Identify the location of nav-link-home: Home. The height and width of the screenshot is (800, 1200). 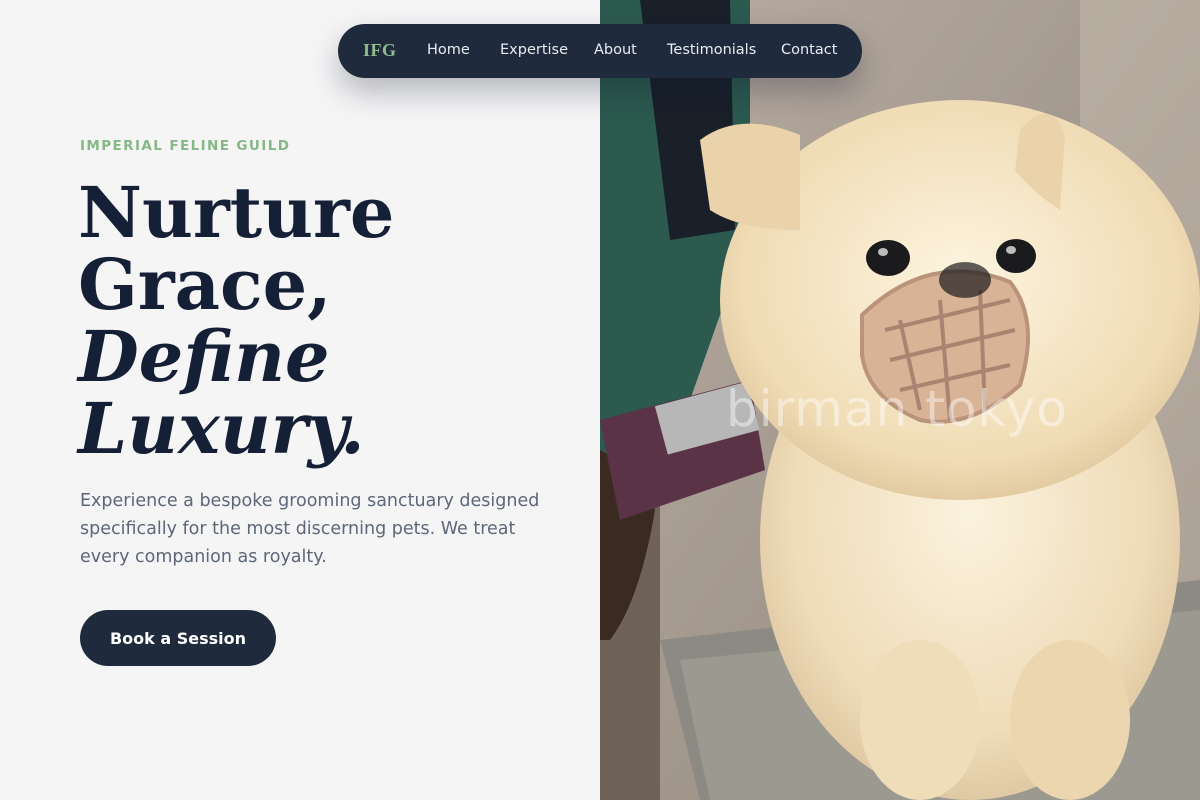
(448, 50).